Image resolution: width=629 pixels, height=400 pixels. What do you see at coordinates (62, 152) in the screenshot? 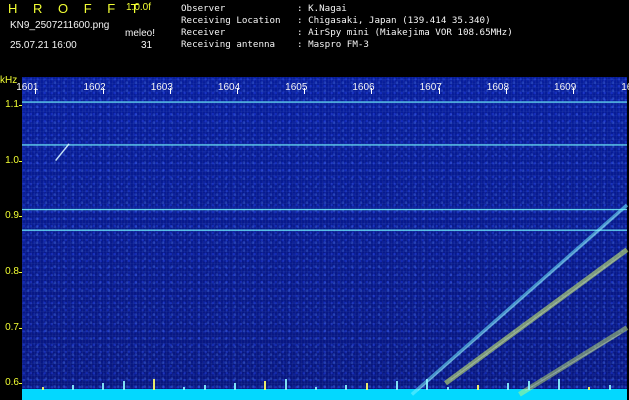
I see `short-streak` at bounding box center [62, 152].